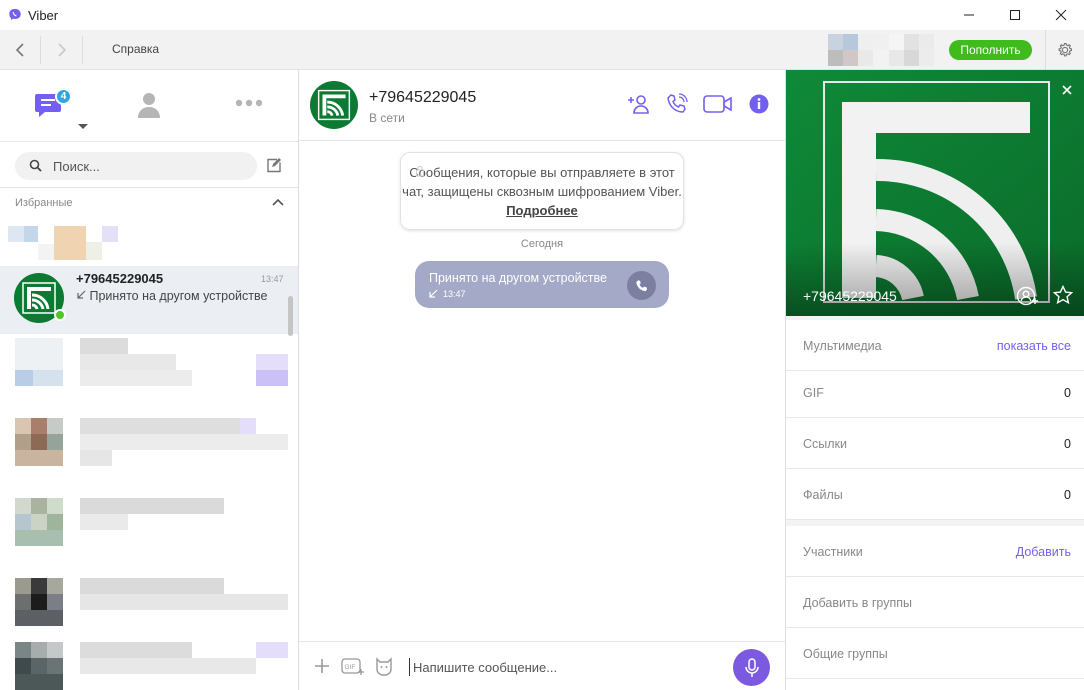 The width and height of the screenshot is (1084, 690). Describe the element at coordinates (1028, 296) in the screenshot. I see `add-contact-icon` at that location.